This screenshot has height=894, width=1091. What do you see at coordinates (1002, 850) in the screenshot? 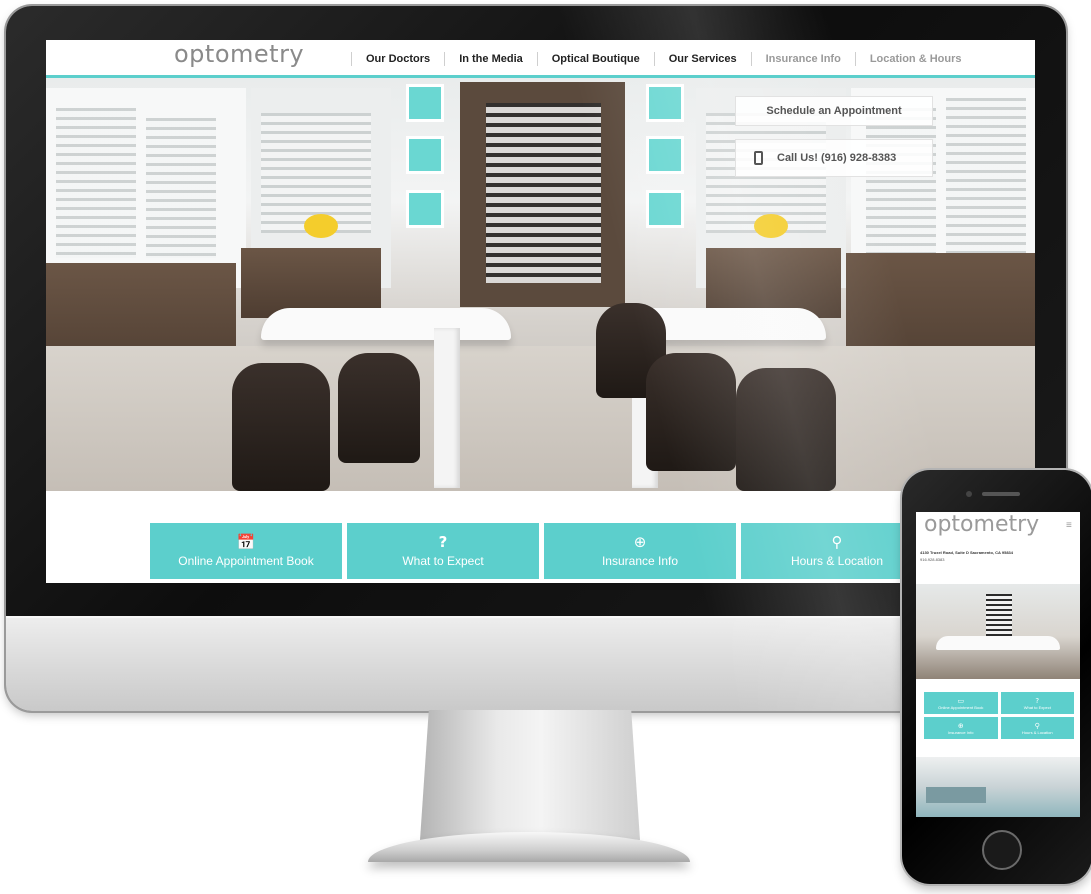
I see `phone-home-button` at bounding box center [1002, 850].